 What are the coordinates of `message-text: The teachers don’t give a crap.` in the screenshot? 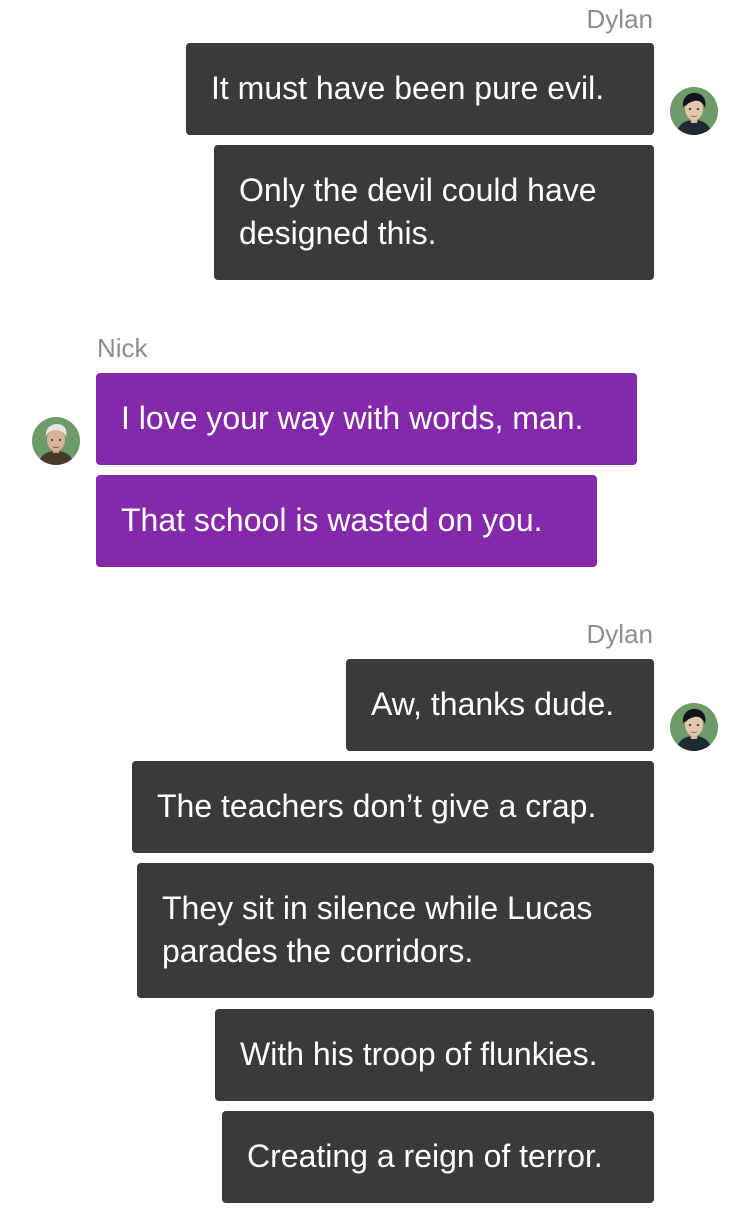 It's located at (377, 806).